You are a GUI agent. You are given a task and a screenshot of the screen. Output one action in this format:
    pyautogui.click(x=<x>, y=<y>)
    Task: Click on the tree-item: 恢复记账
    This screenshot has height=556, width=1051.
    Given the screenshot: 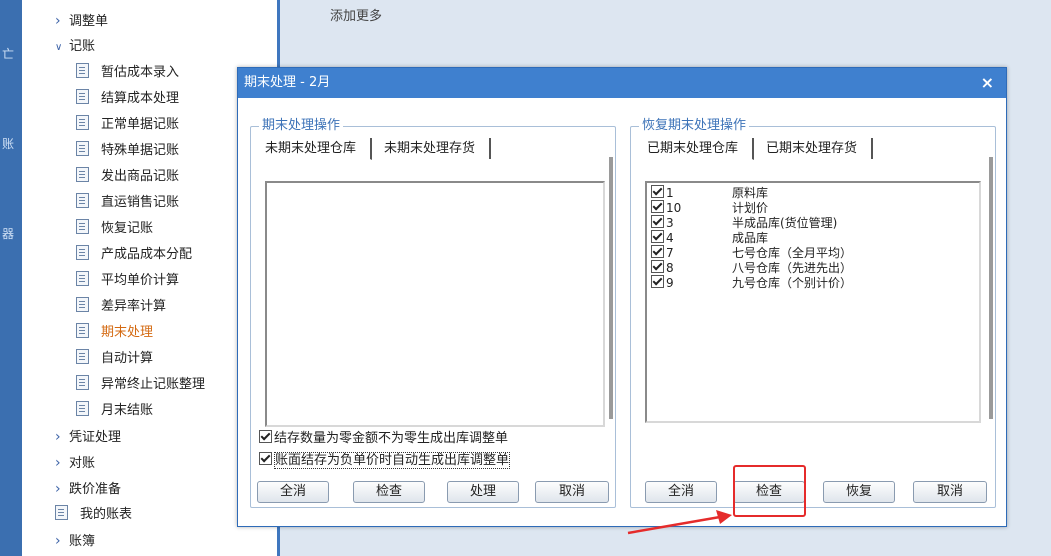 What is the action you would take?
    pyautogui.click(x=114, y=229)
    